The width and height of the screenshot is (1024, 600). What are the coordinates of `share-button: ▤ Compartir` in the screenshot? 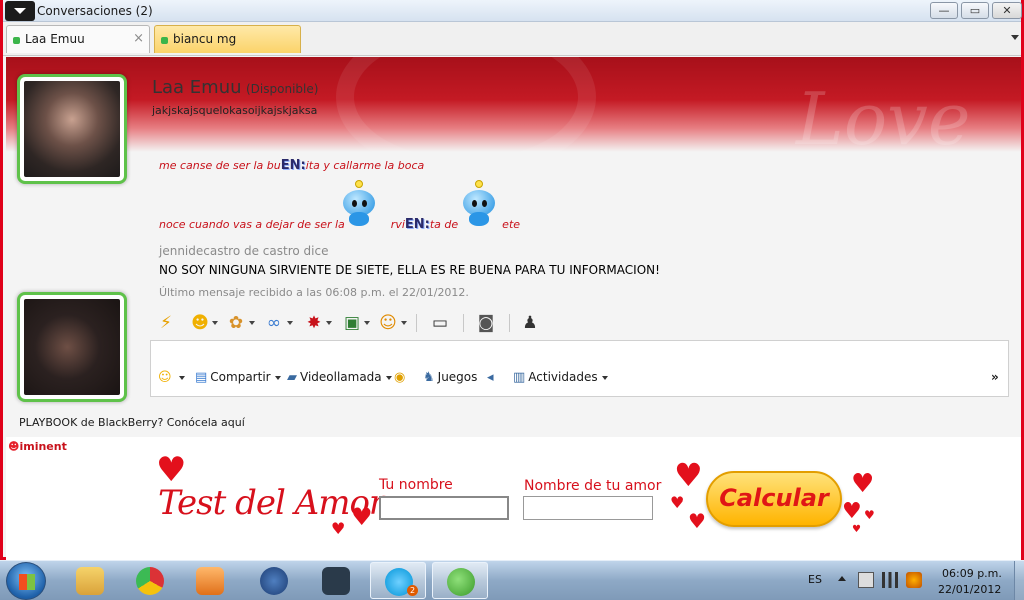 It's located at (238, 377).